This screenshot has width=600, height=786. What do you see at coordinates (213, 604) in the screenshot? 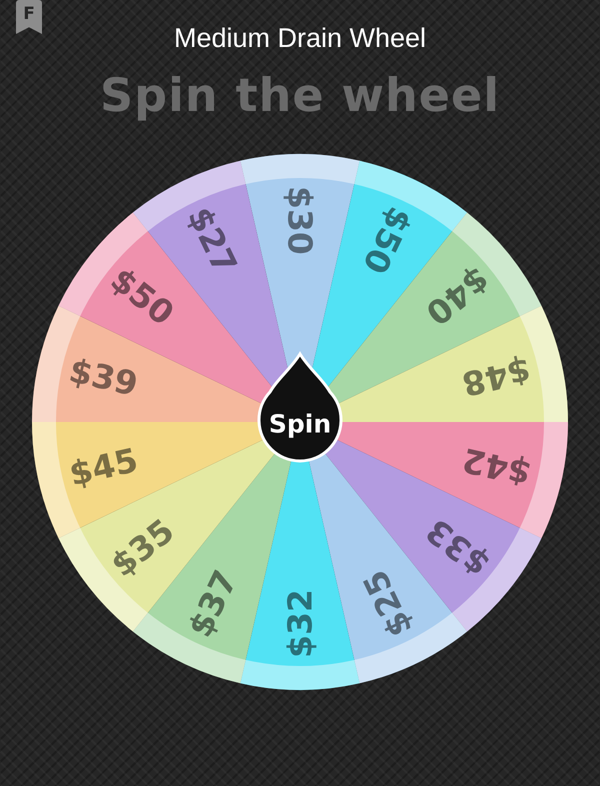
I see `segment-label: $37` at bounding box center [213, 604].